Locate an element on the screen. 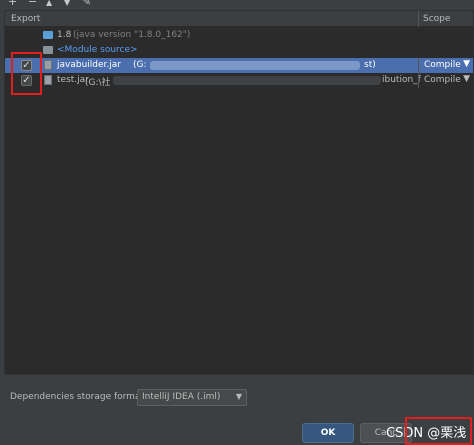  module-folder-icon is located at coordinates (48, 50).